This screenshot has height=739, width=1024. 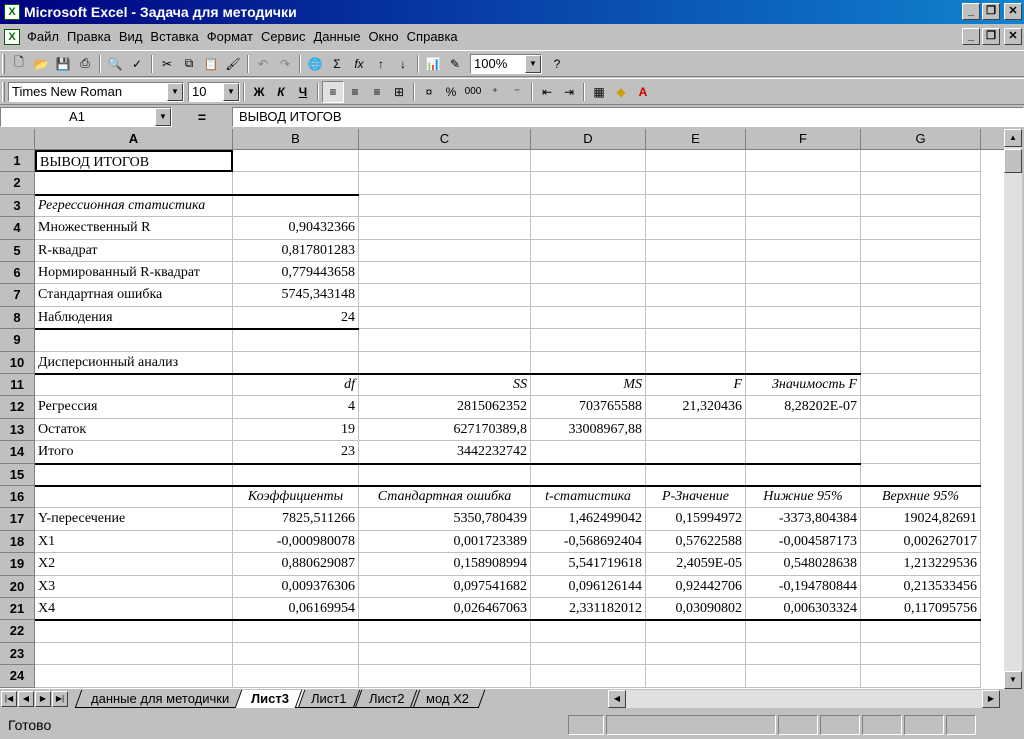 I want to click on cell-d7, so click(x=588, y=295).